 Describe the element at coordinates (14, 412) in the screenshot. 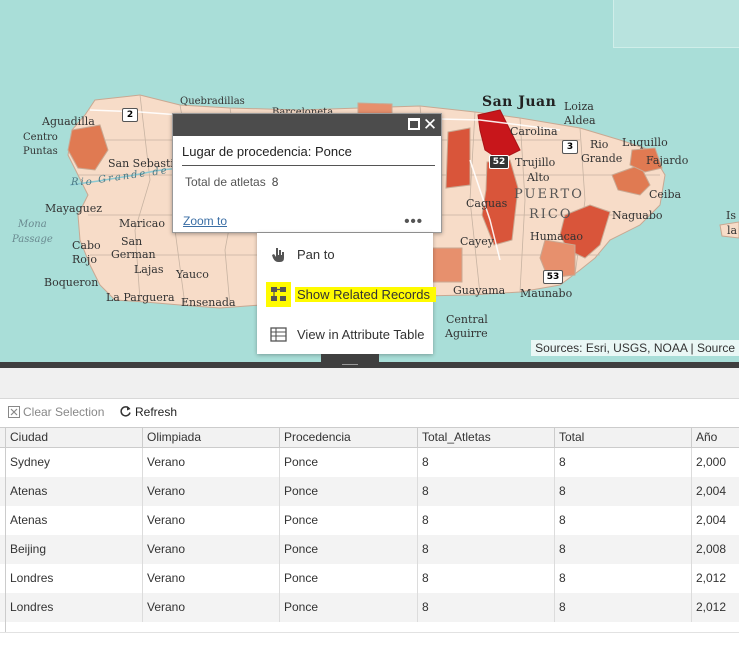

I see `clear-selection-icon` at that location.